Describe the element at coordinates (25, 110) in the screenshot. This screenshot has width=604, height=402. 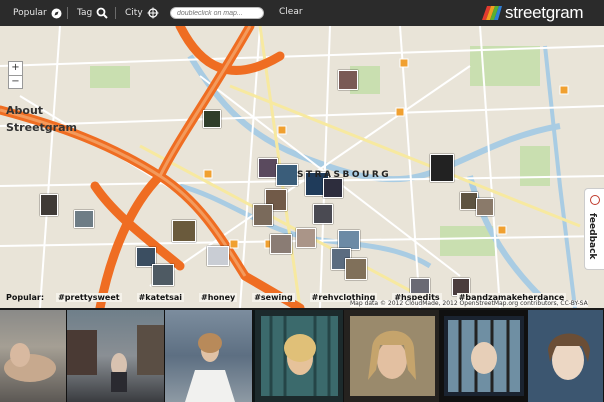
I see `about-line-1: About` at that location.